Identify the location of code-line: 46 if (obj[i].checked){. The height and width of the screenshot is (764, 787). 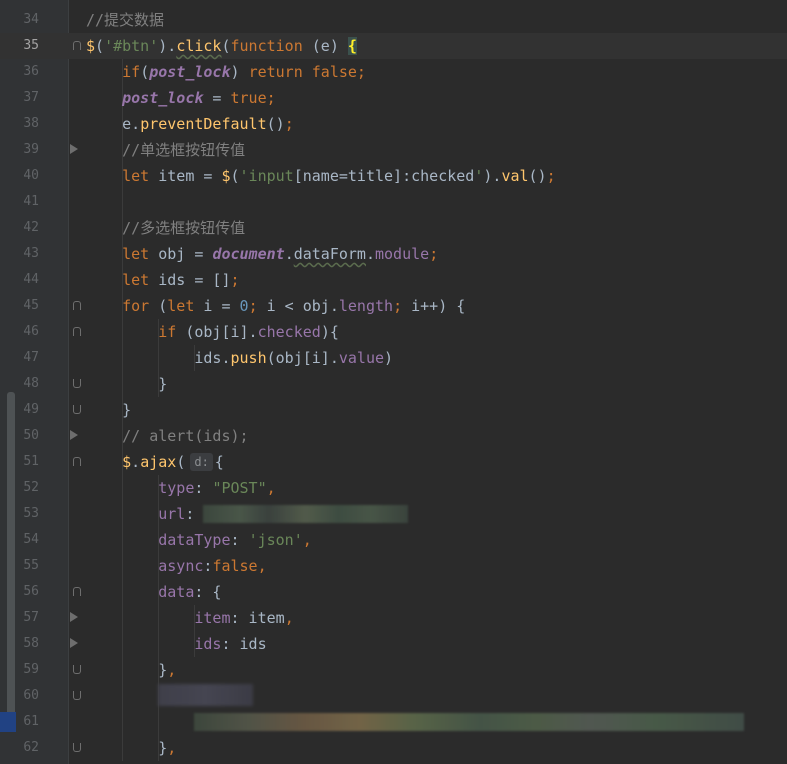
(393, 332).